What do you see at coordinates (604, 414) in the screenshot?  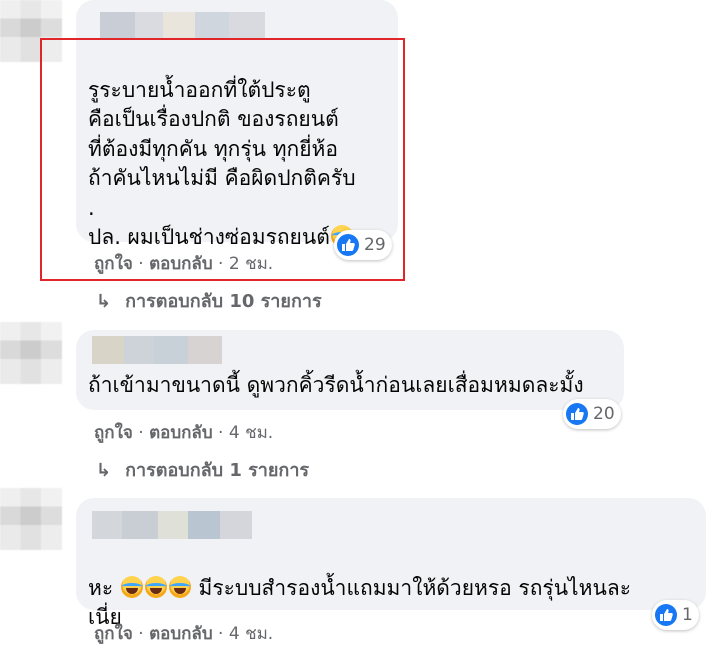 I see `reaction-count: 20` at bounding box center [604, 414].